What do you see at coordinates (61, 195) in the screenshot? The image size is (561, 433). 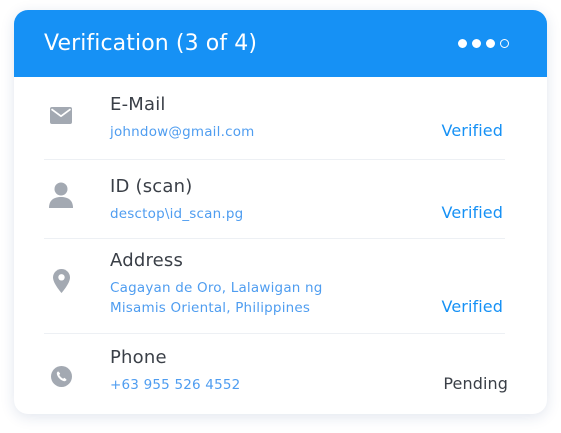 I see `person-icon` at bounding box center [61, 195].